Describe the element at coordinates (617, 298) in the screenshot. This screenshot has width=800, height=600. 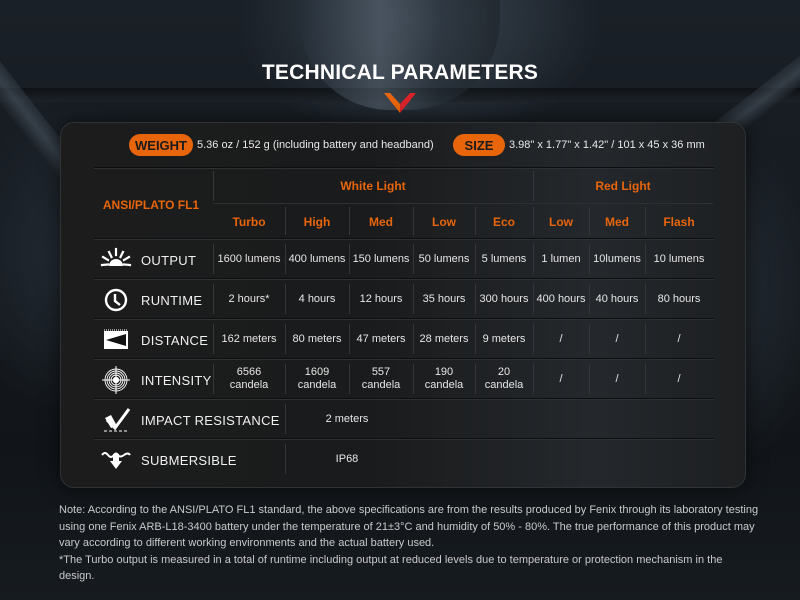
I see `table-cell: 40 hours` at that location.